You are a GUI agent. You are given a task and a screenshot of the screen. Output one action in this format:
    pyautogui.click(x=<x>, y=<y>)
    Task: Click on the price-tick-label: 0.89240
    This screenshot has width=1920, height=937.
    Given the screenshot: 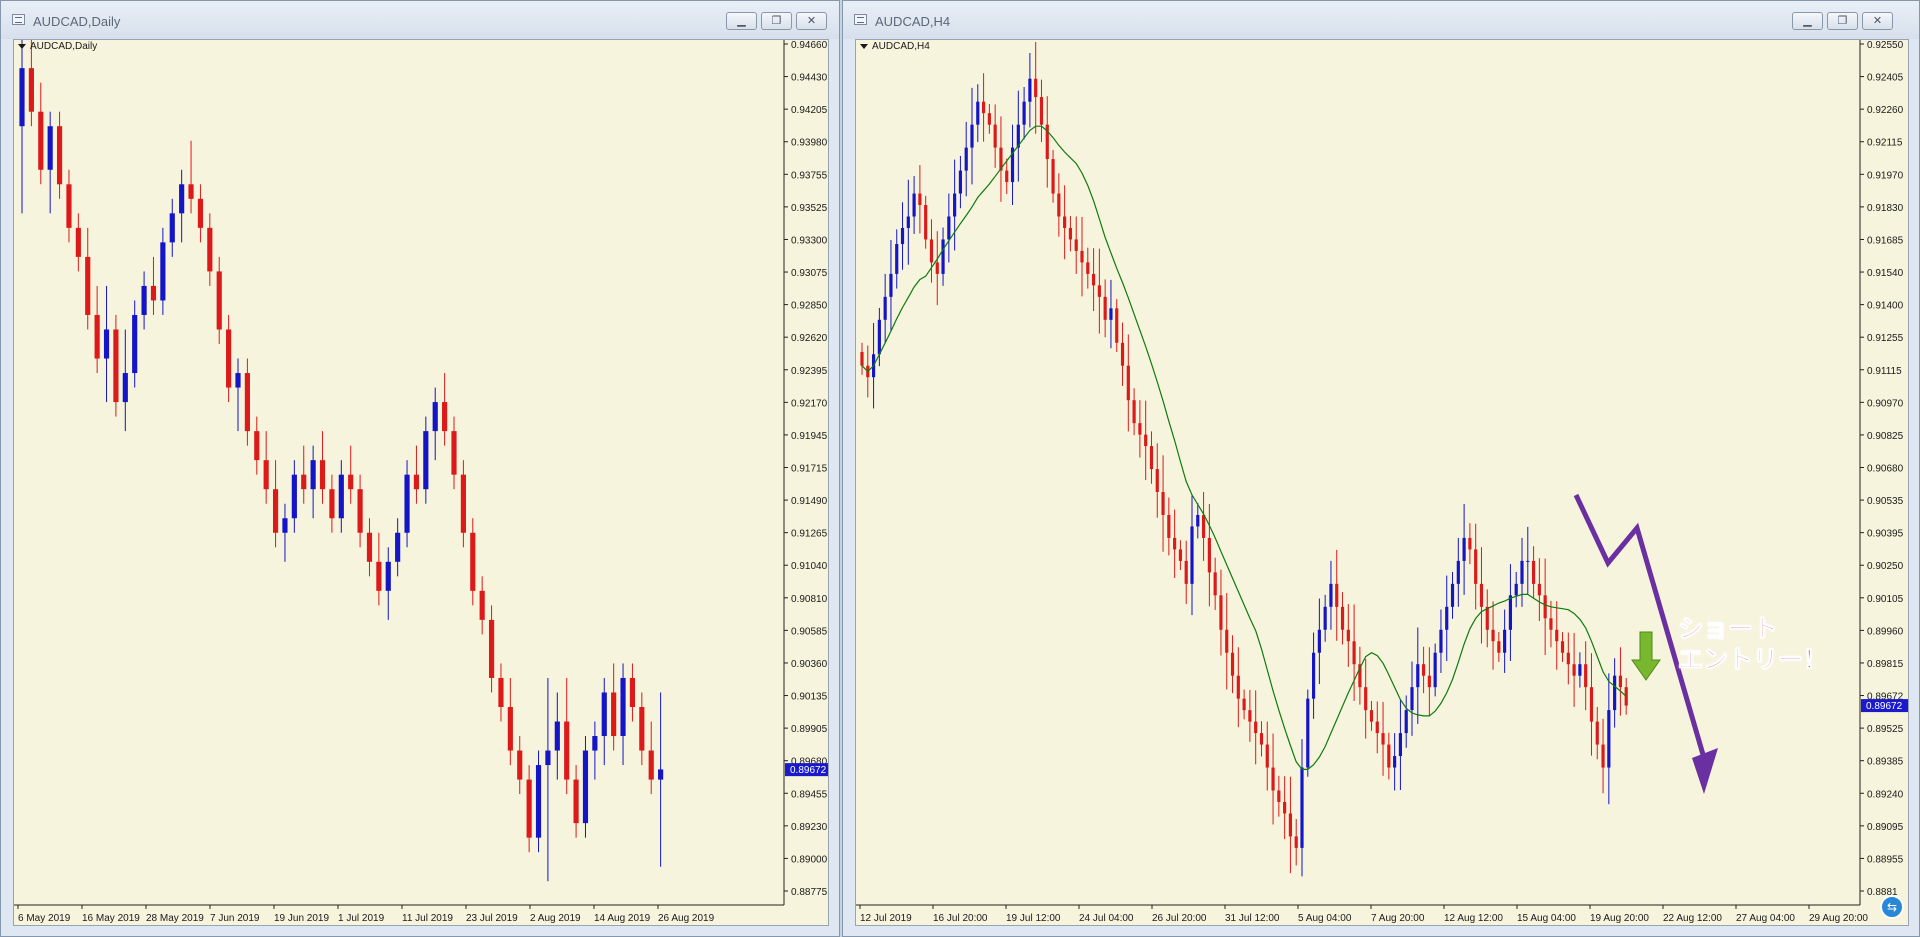 What is the action you would take?
    pyautogui.click(x=1885, y=794)
    